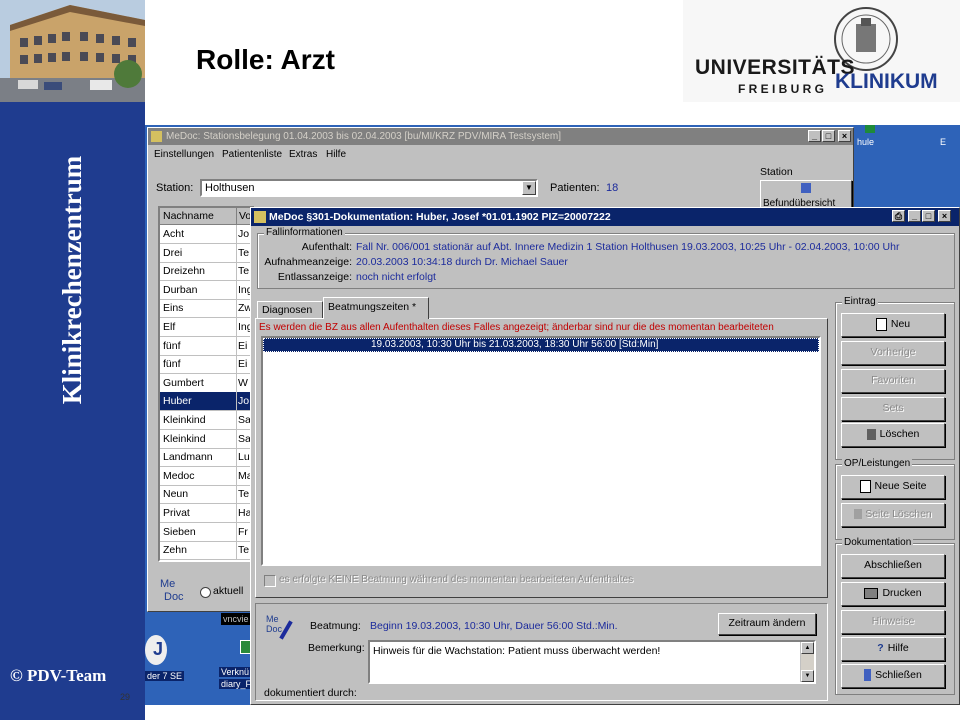 The width and height of the screenshot is (960, 720). What do you see at coordinates (179, 531) in the screenshot?
I see `cell-nachname: Sieben` at bounding box center [179, 531].